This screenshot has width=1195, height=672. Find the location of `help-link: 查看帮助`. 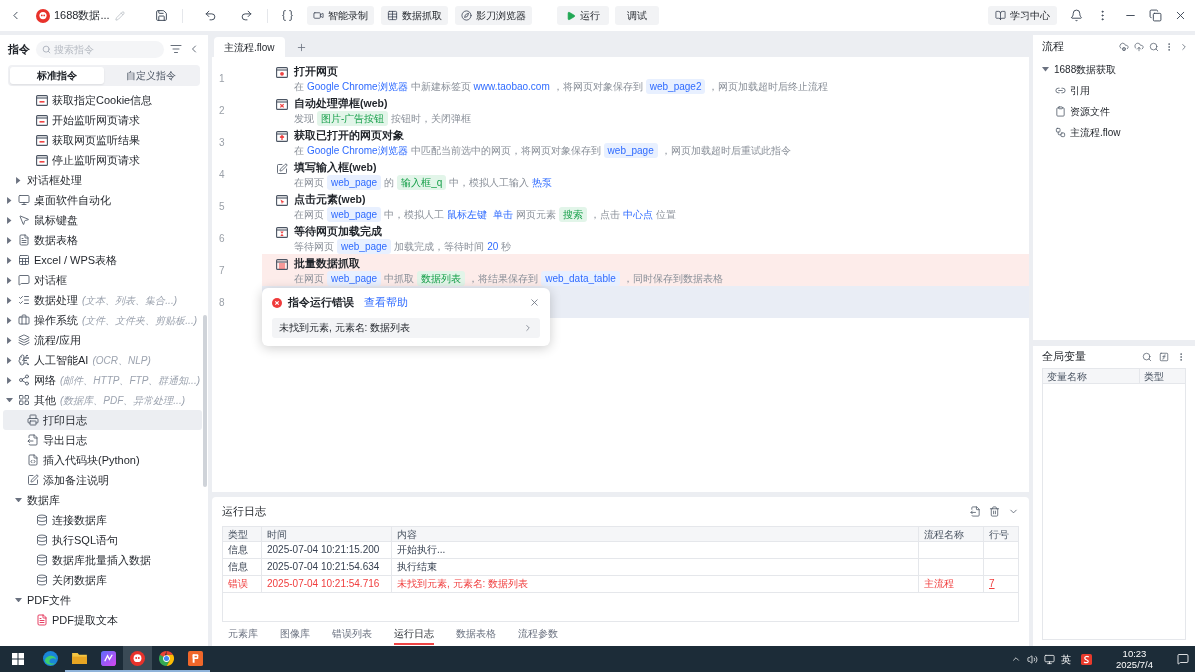

help-link: 查看帮助 is located at coordinates (386, 303).